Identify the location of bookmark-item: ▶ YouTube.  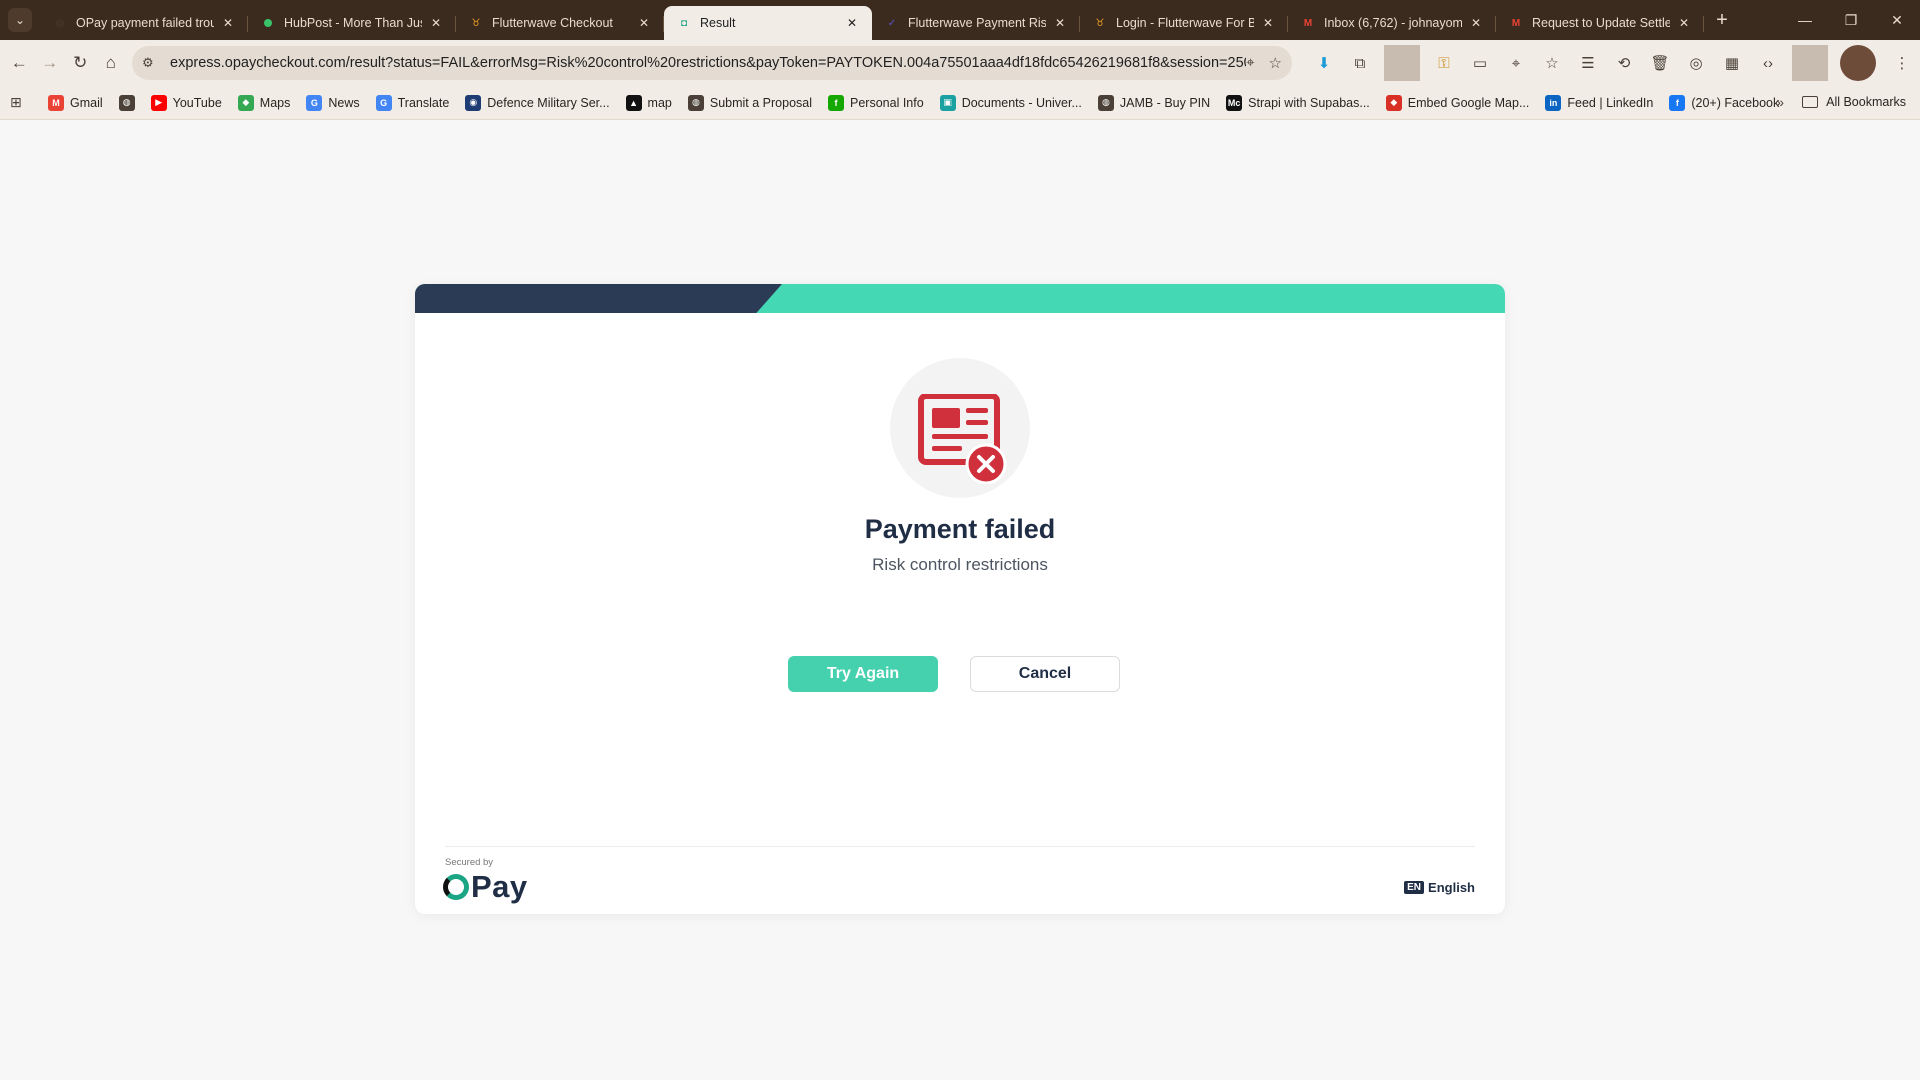
(186, 102).